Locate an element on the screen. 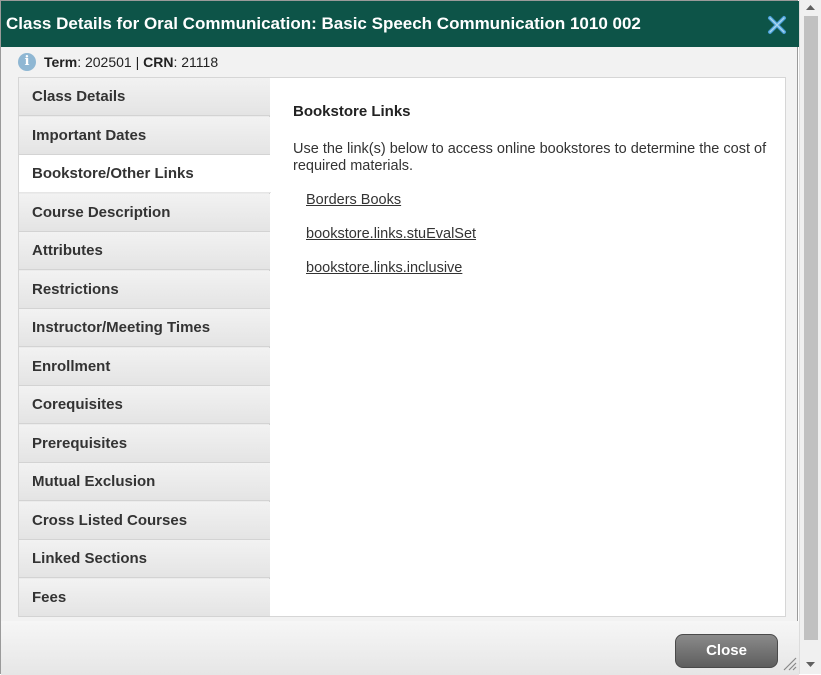 Image resolution: width=821 pixels, height=675 pixels. nav-item-attributes: Attributes is located at coordinates (144, 251).